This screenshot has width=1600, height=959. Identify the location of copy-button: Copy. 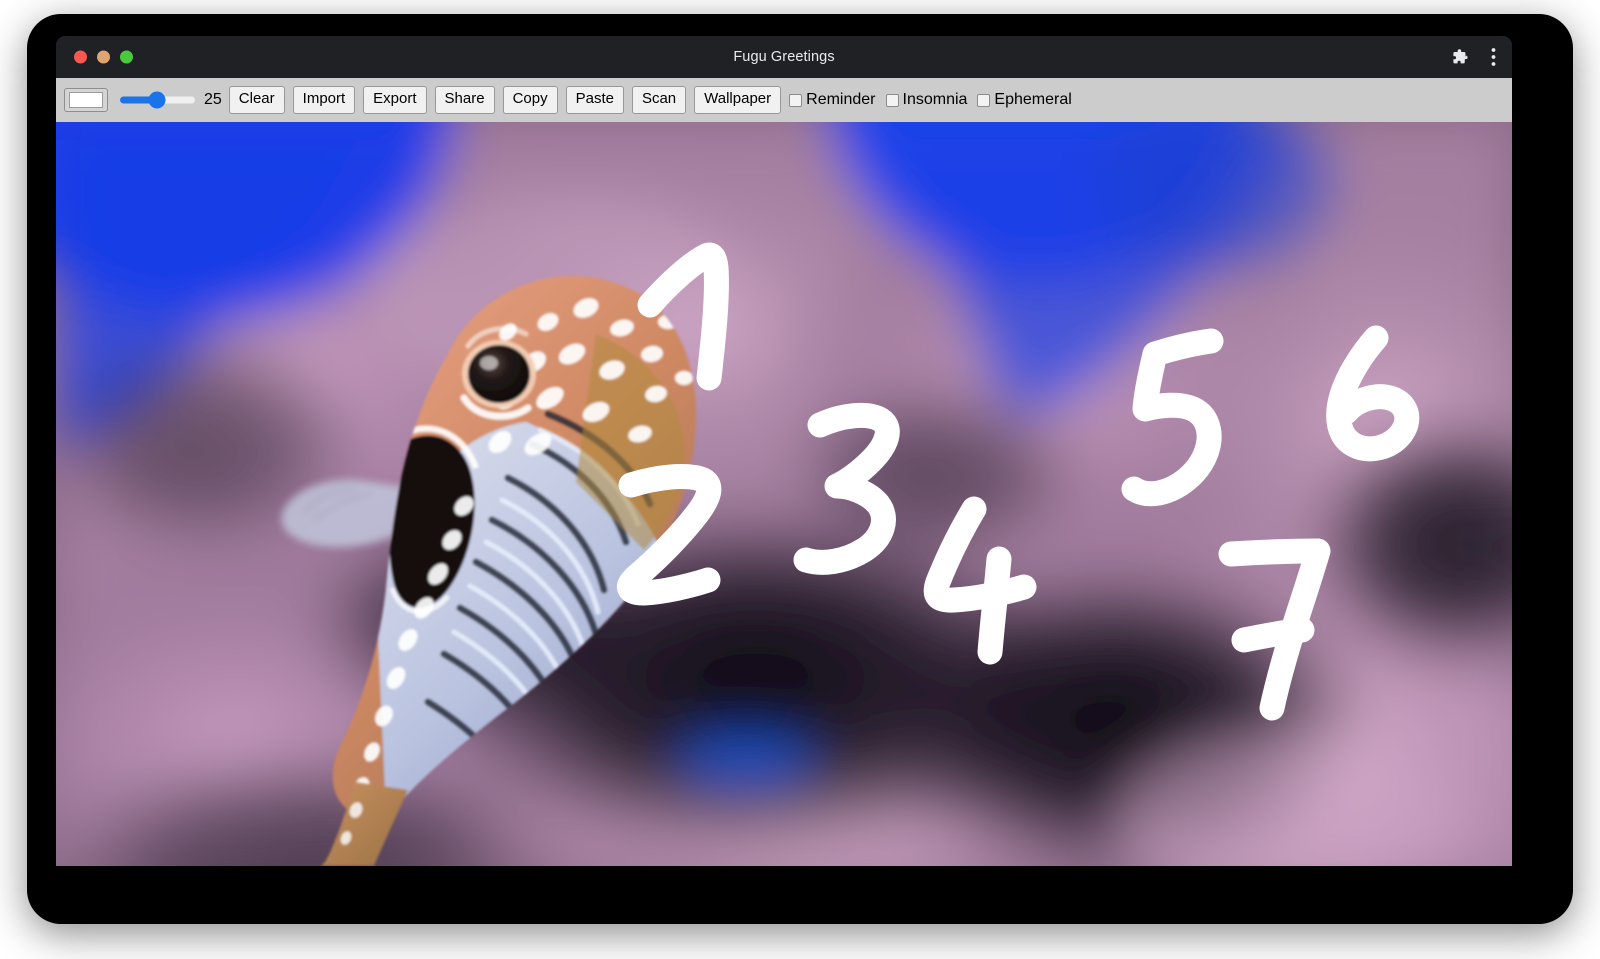
(530, 100).